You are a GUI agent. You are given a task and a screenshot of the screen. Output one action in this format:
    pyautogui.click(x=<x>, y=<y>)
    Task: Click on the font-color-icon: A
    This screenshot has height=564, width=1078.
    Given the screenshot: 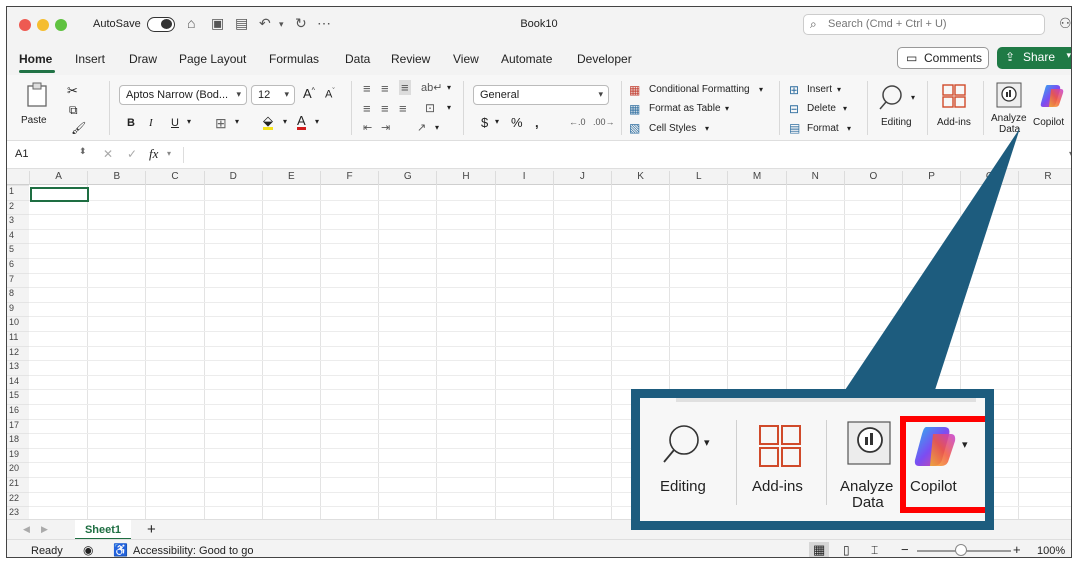 What is the action you would take?
    pyautogui.click(x=301, y=122)
    